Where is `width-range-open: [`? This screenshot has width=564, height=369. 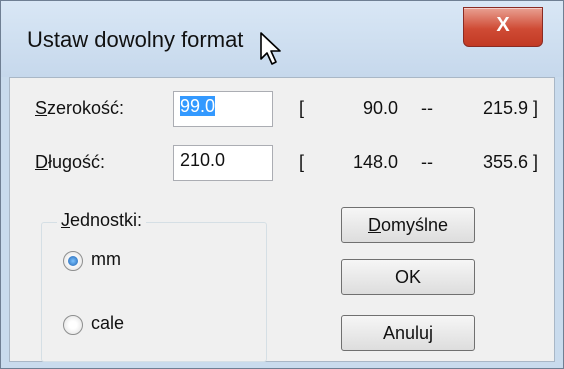 width-range-open: [ is located at coordinates (302, 108).